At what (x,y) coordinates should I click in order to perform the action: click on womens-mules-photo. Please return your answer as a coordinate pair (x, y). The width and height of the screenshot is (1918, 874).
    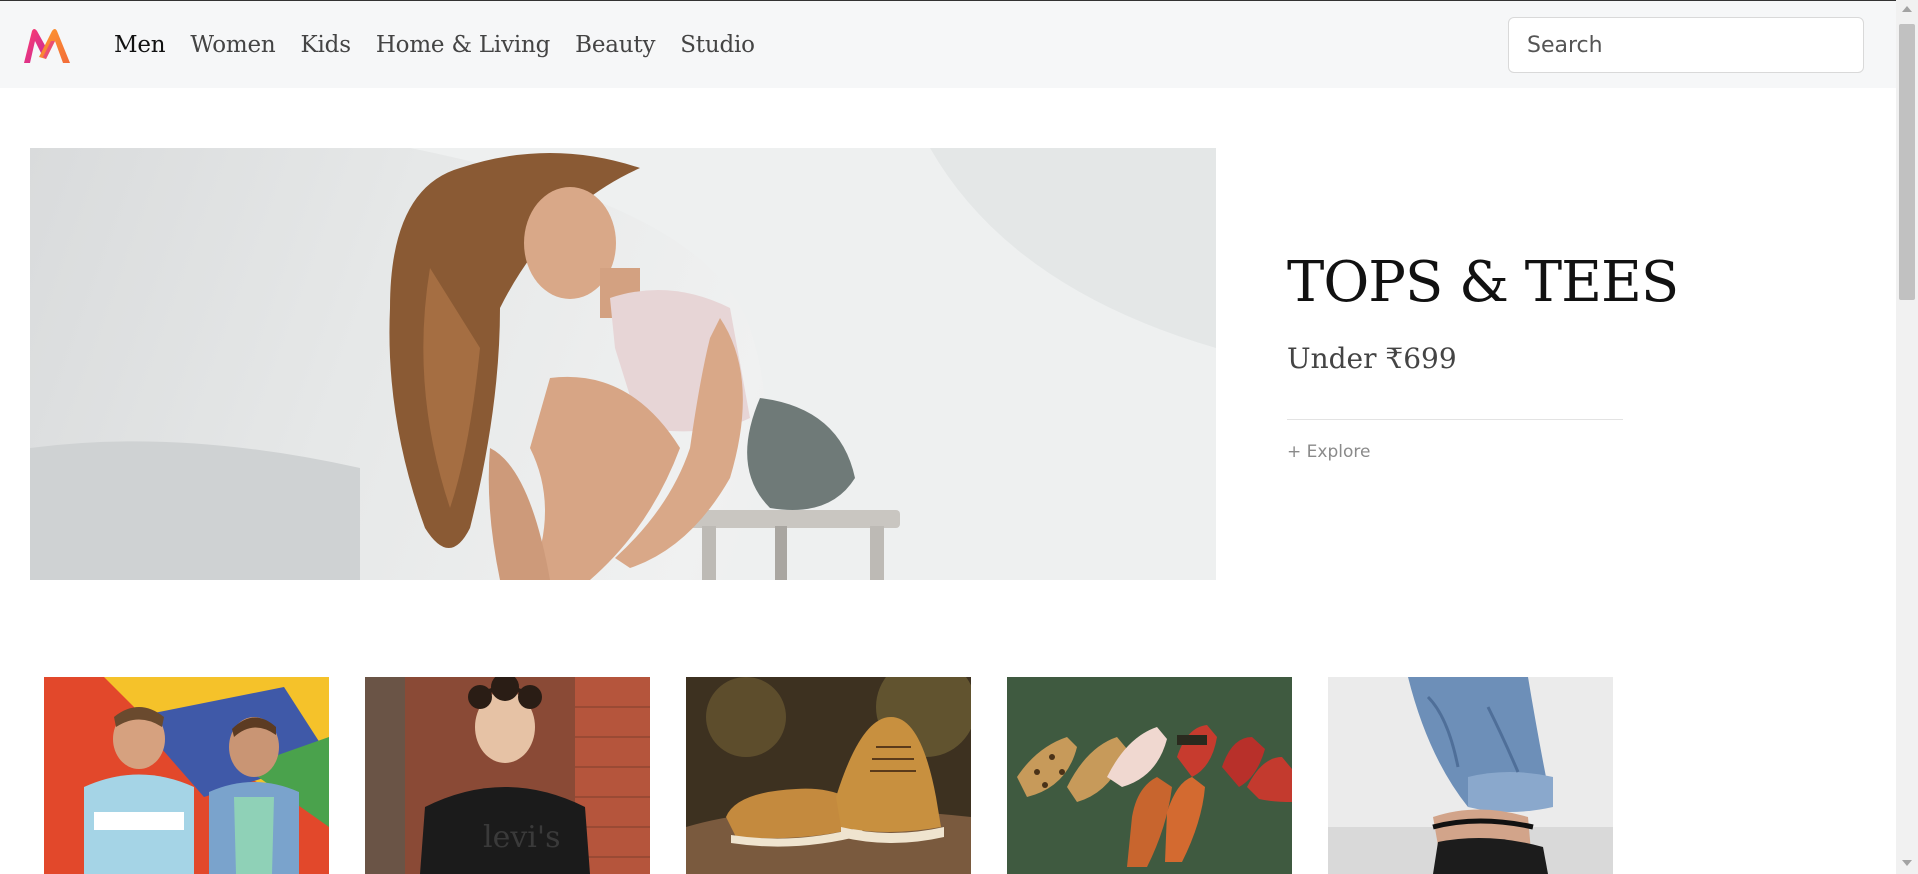
    Looking at the image, I should click on (1149, 775).